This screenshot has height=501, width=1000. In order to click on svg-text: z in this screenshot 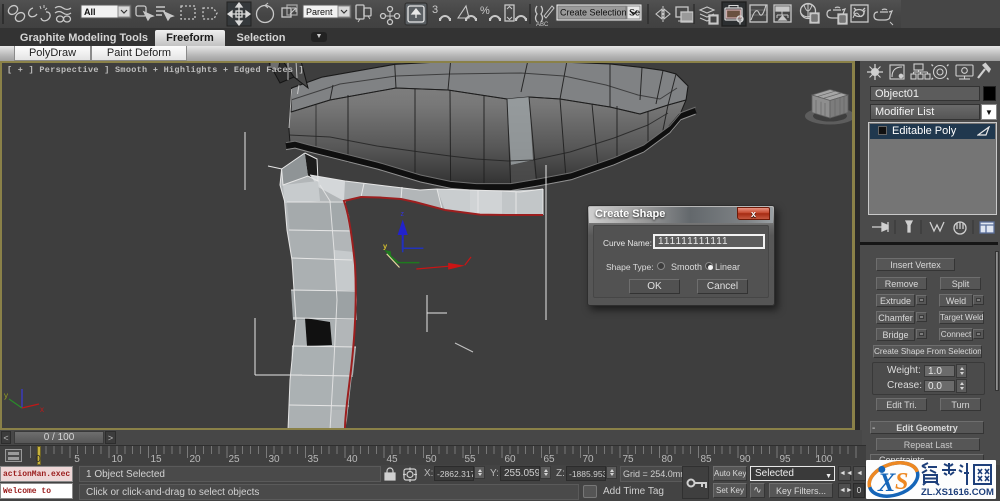, I will do `click(403, 214)`.